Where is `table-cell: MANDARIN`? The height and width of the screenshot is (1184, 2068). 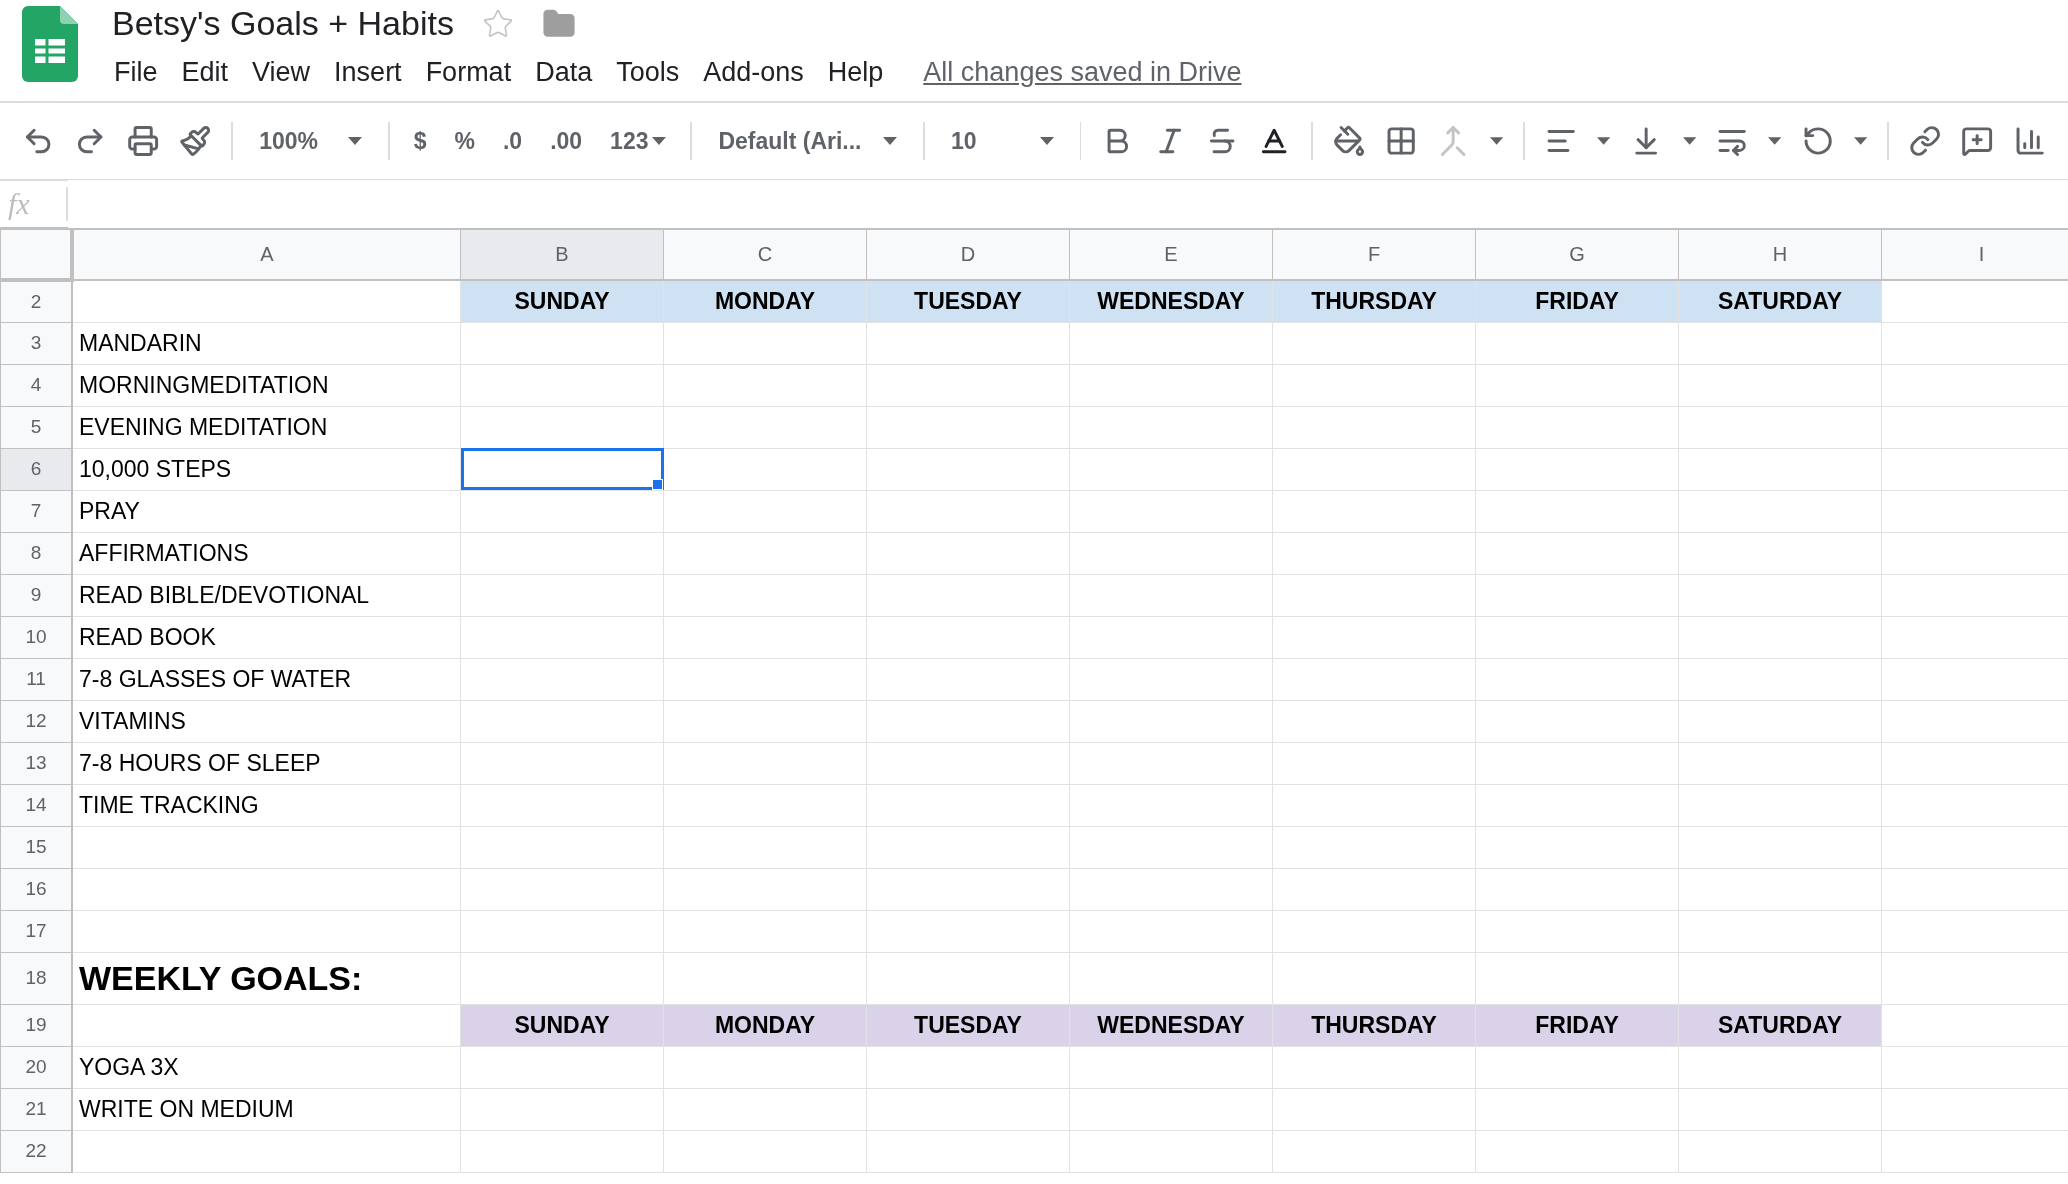 table-cell: MANDARIN is located at coordinates (266, 343).